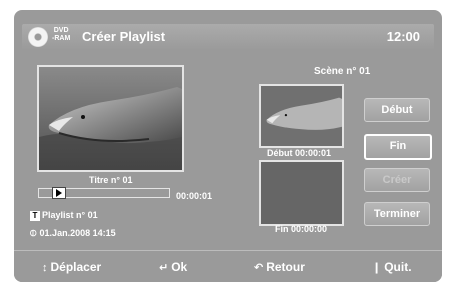 The height and width of the screenshot is (284, 453). I want to click on move-hint: ↕ Déplacer, so click(71, 267).